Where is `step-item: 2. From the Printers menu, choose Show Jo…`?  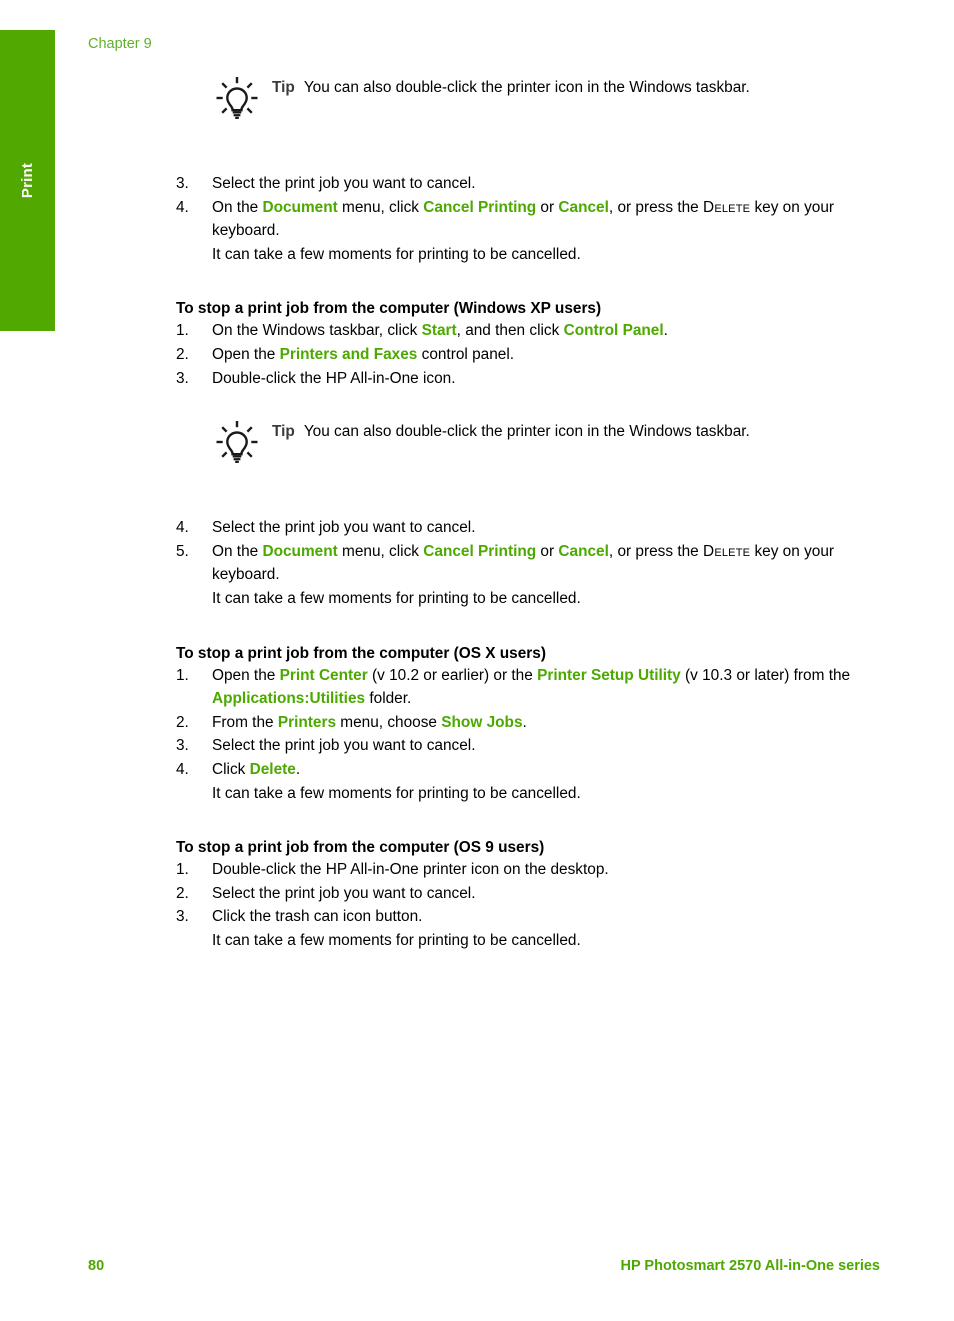
step-item: 2. From the Printers menu, choose Show Jo… is located at coordinates (515, 723).